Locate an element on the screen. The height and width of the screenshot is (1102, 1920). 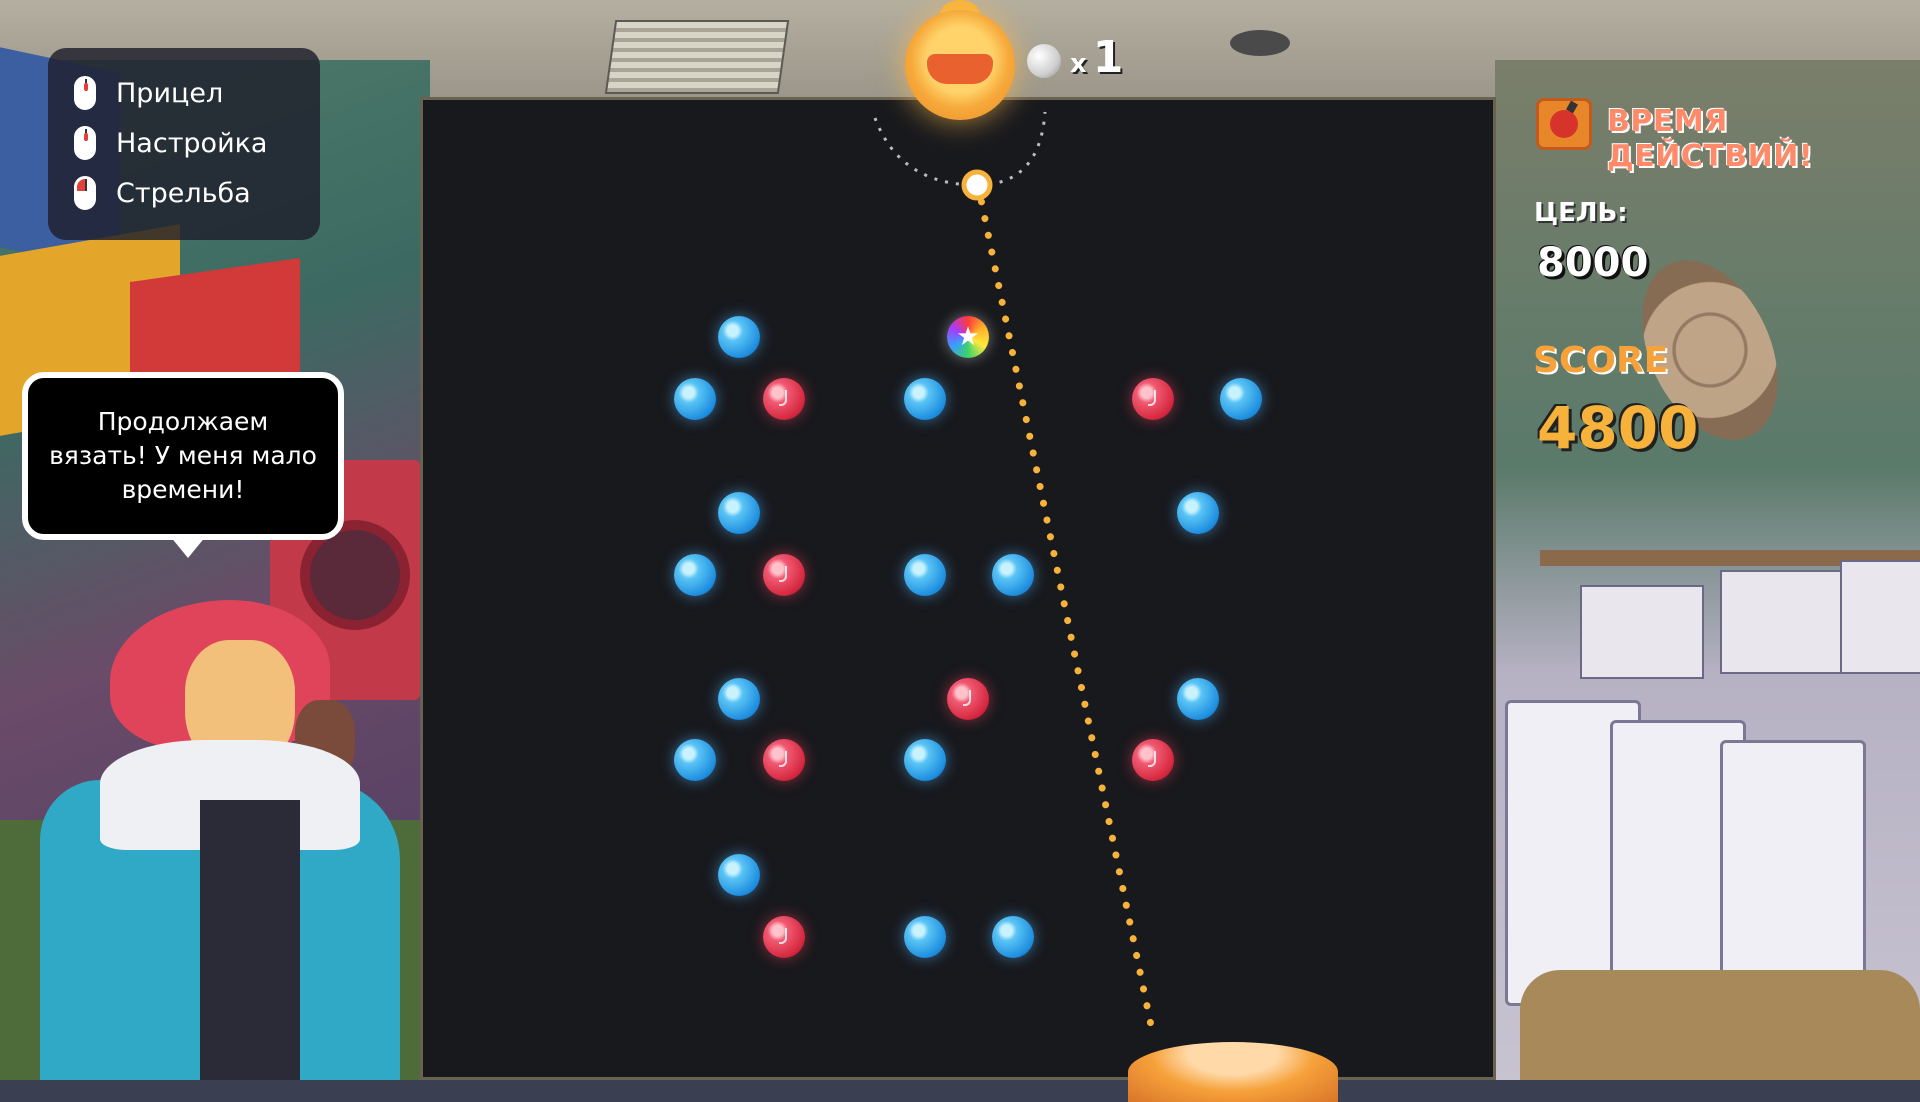
control-adjust: Настройка is located at coordinates (170, 143).